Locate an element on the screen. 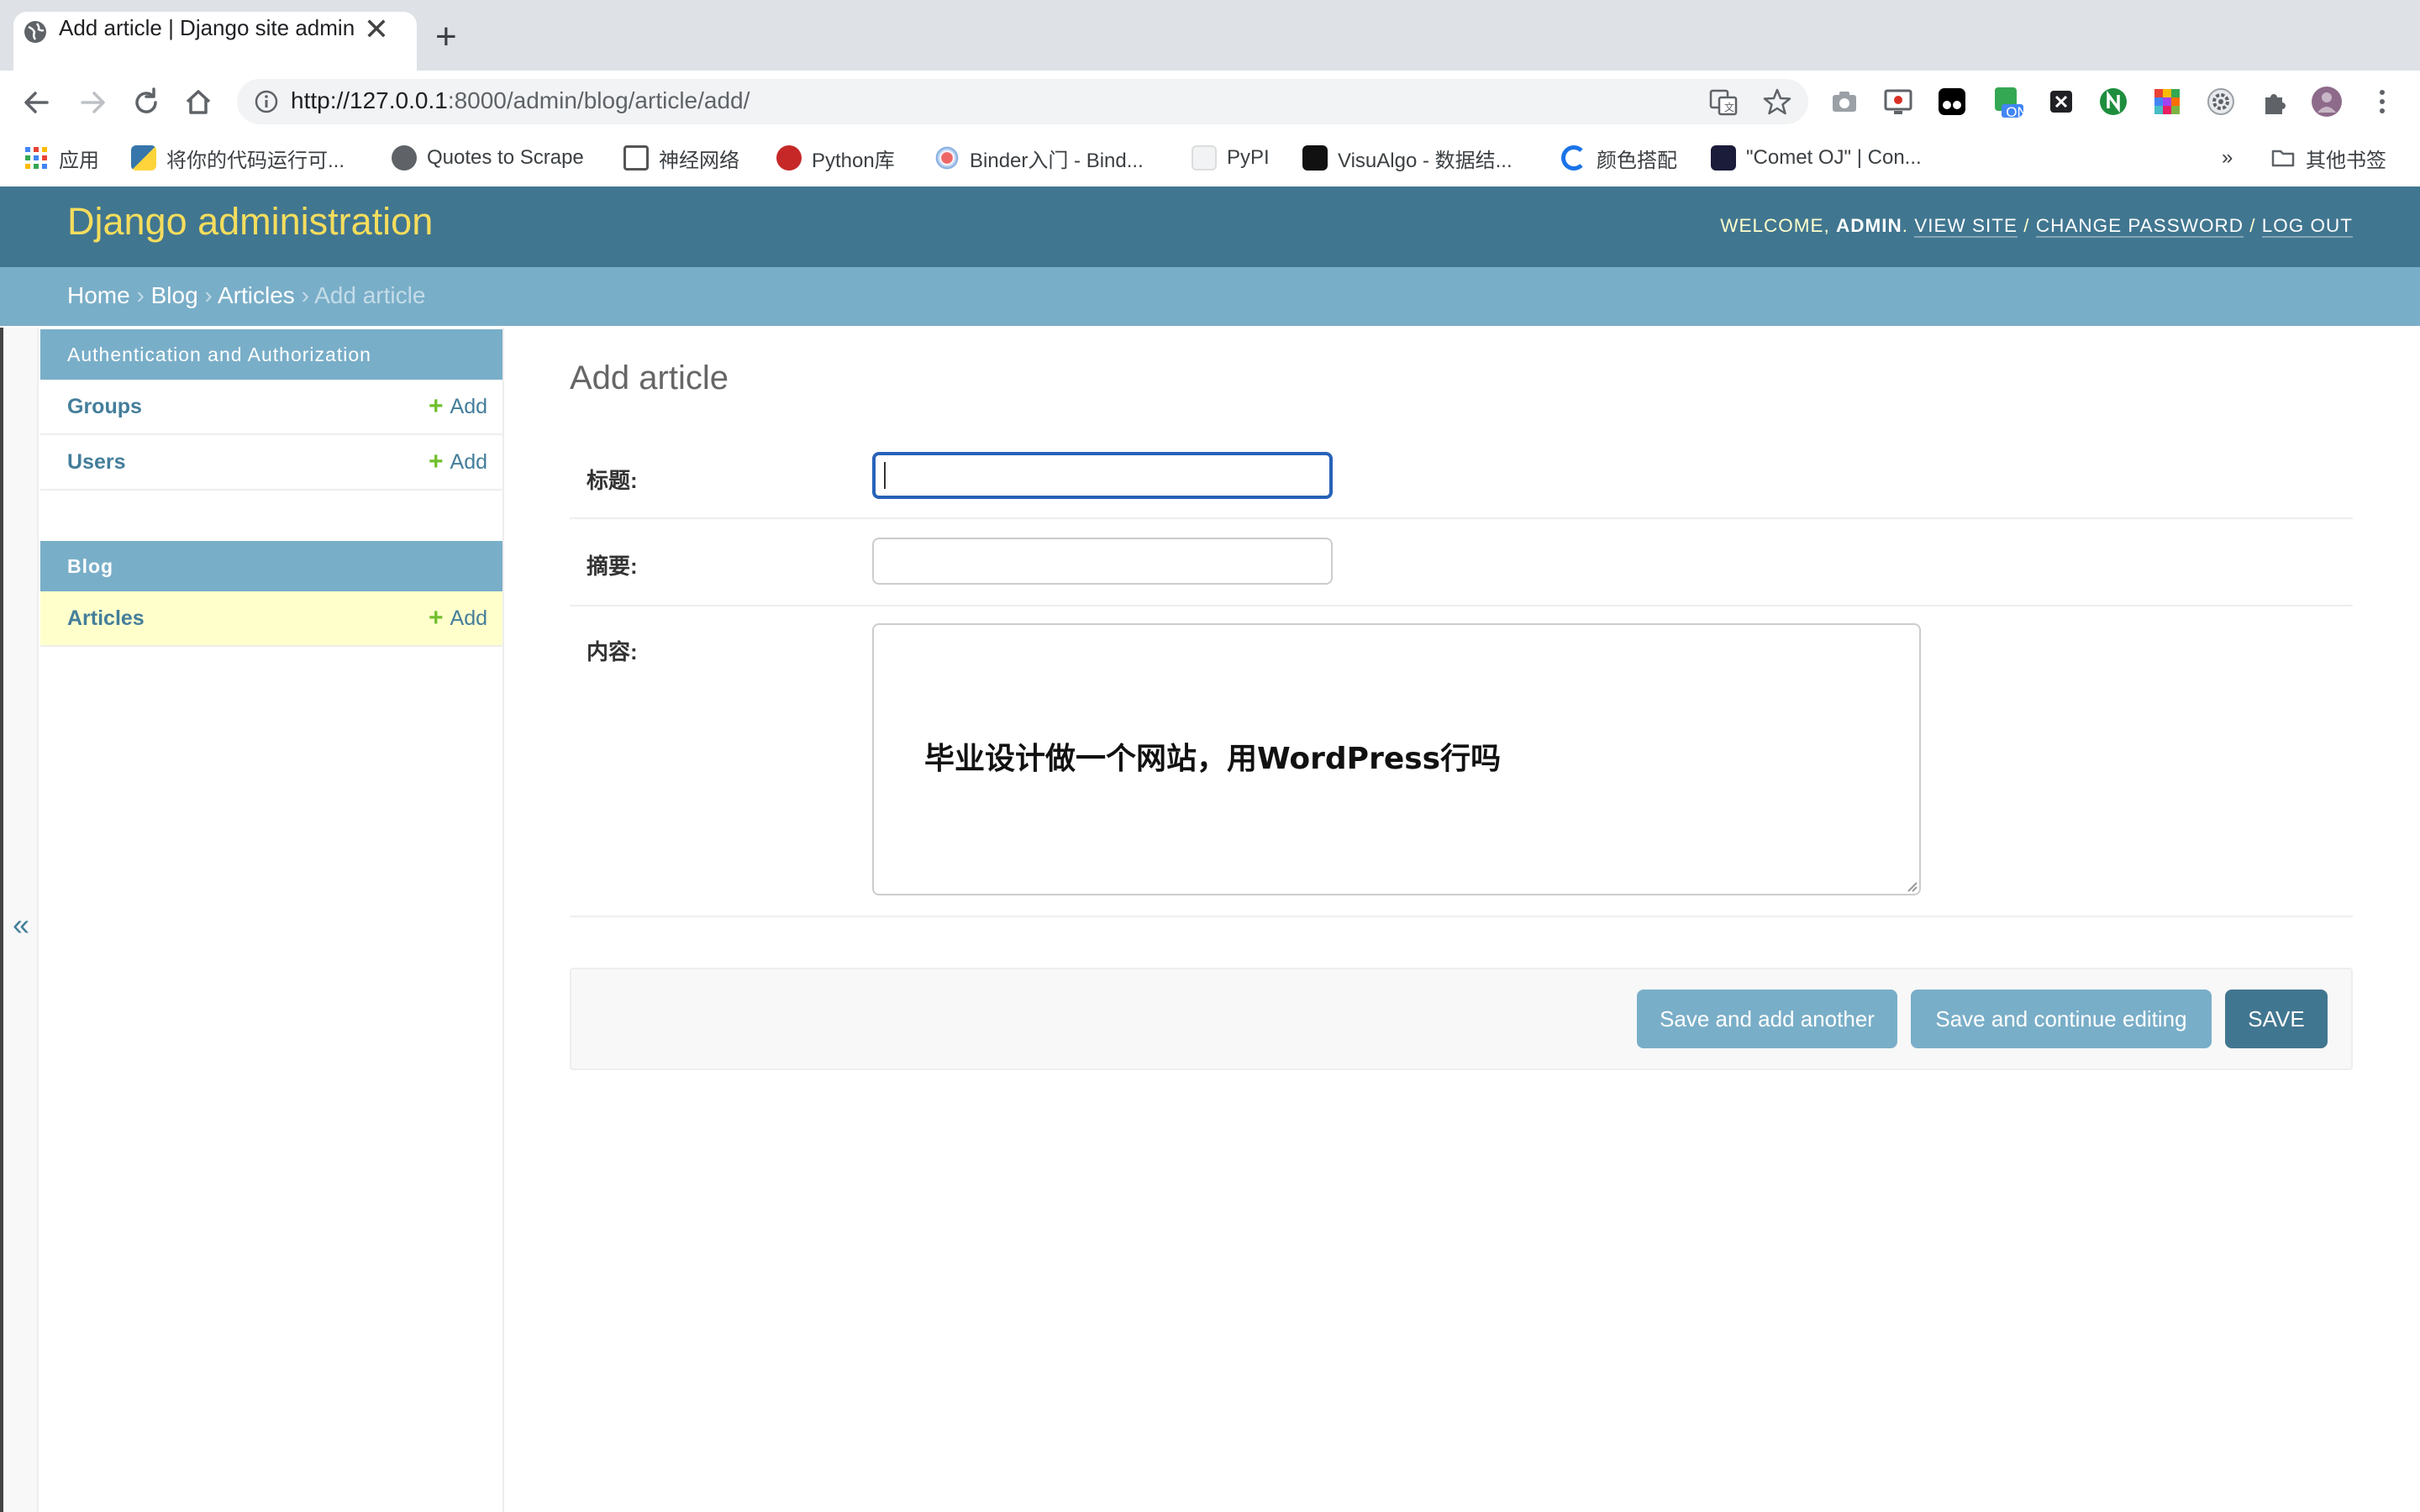 The height and width of the screenshot is (1512, 2420). bookmark-color-match: 颜色搭配 is located at coordinates (1619, 158).